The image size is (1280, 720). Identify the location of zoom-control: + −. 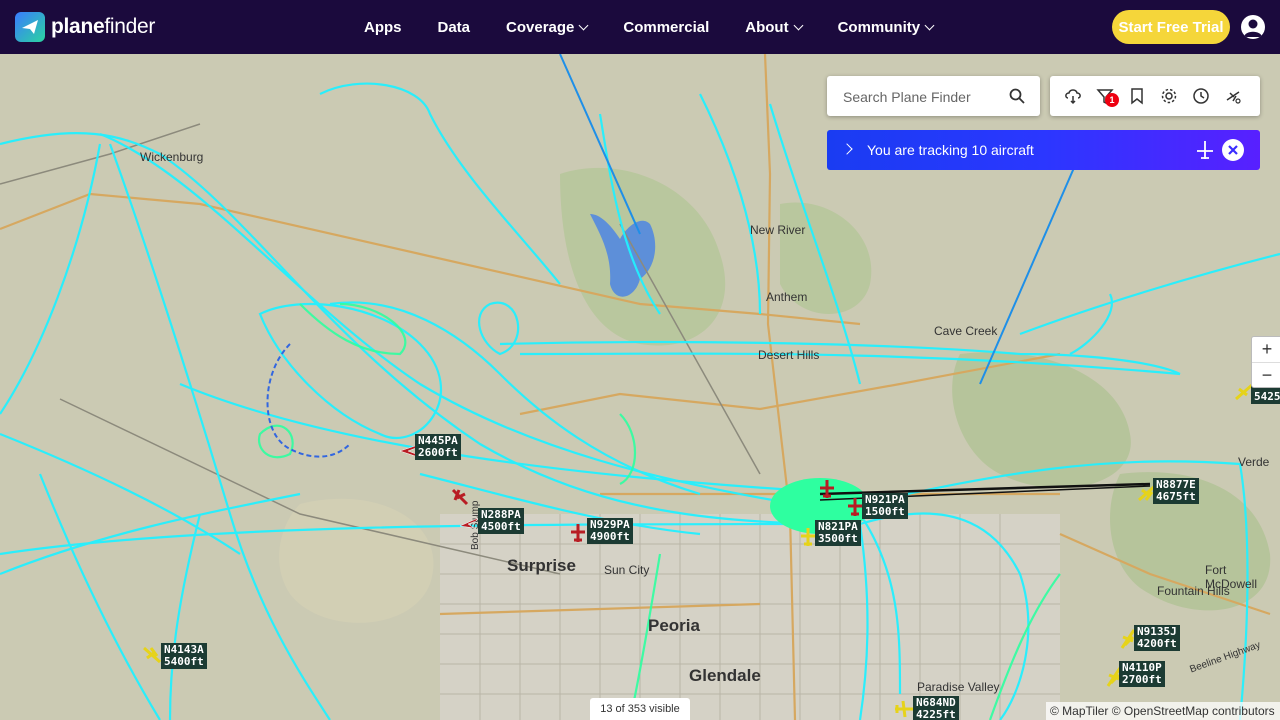
(1265, 362).